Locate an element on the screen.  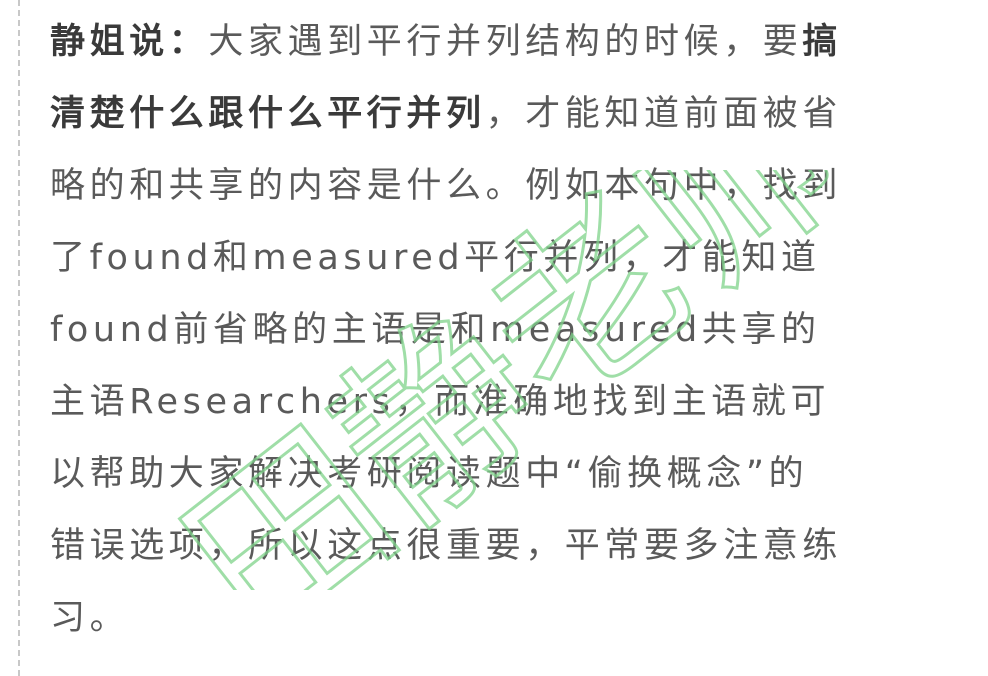
dashed-left-border is located at coordinates (19, 338).